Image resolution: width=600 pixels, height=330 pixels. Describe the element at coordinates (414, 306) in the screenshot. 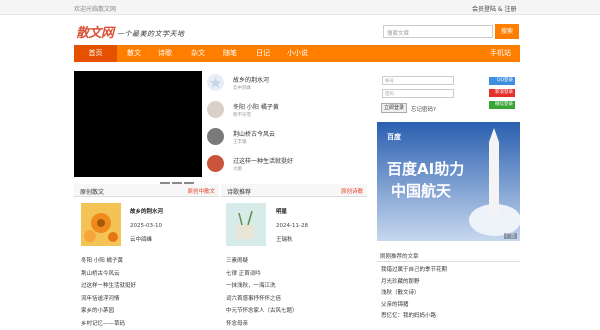

I see `list-item: 父亲的锦猪` at that location.